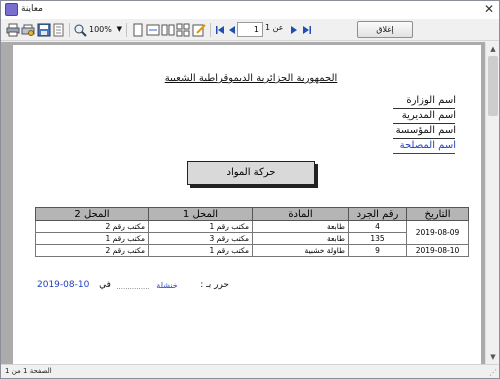 This screenshot has width=500, height=379. I want to click on cell-inventory: 4, so click(377, 226).